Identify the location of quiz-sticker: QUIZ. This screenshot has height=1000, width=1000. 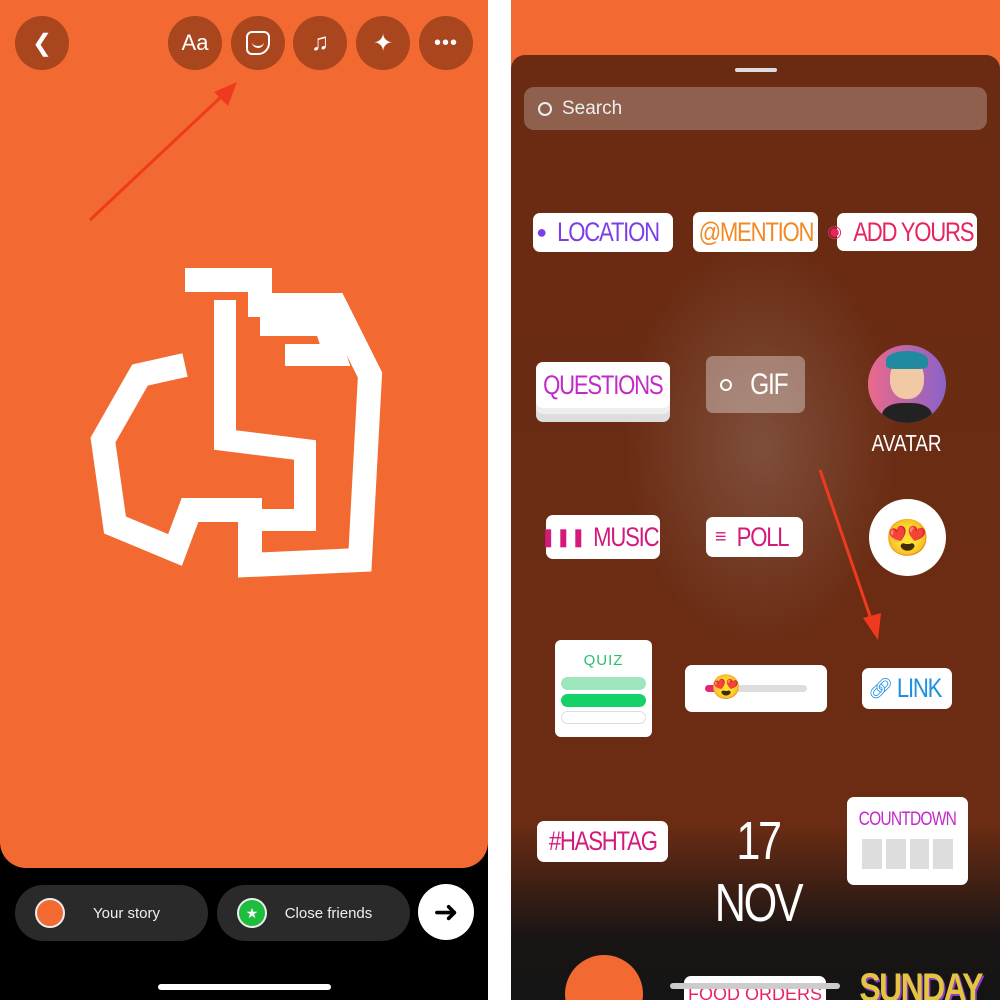
(603, 688).